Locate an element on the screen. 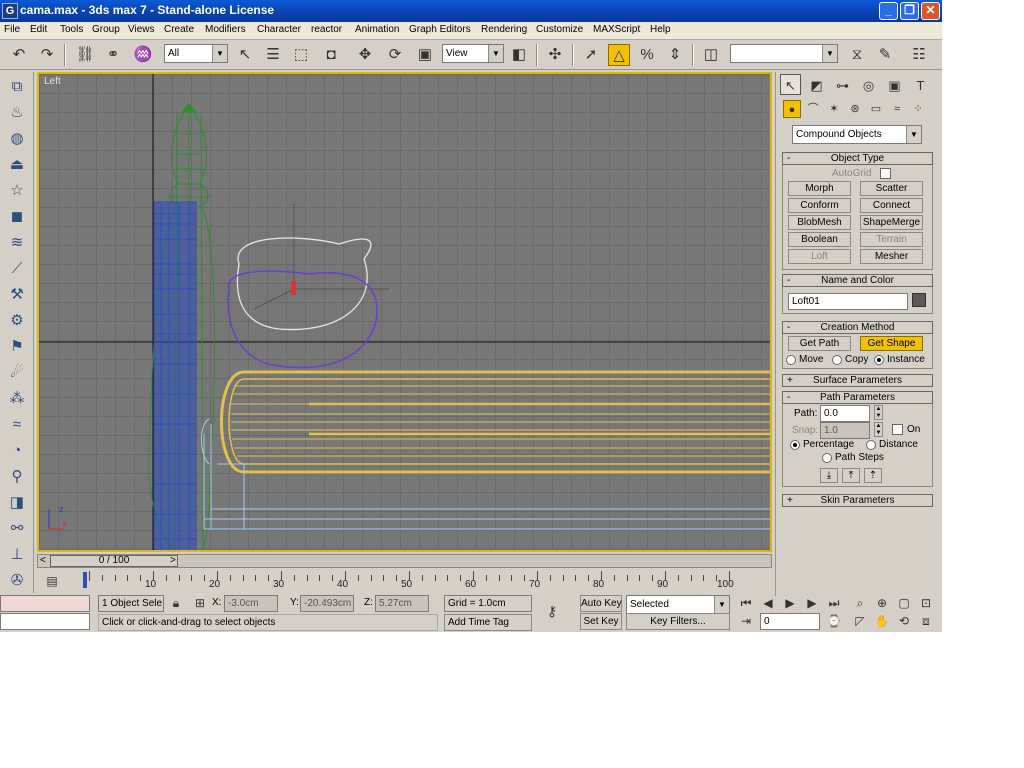 The height and width of the screenshot is (768, 1024). pan-icon: ✋ is located at coordinates (882, 621).